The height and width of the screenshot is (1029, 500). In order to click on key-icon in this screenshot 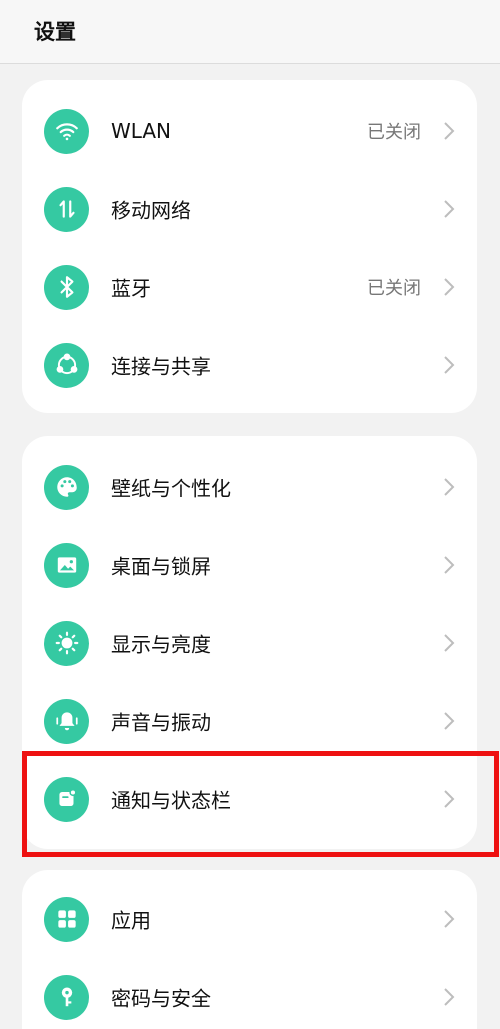, I will do `click(66, 997)`.